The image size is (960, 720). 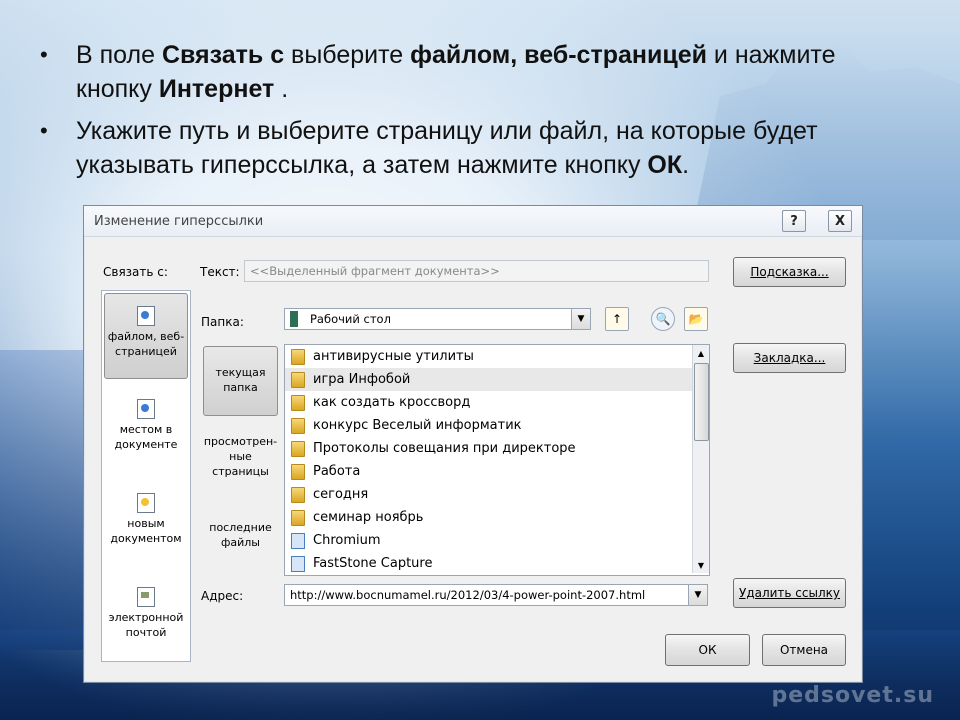 I want to click on address-label: Адрес:, so click(x=222, y=596).